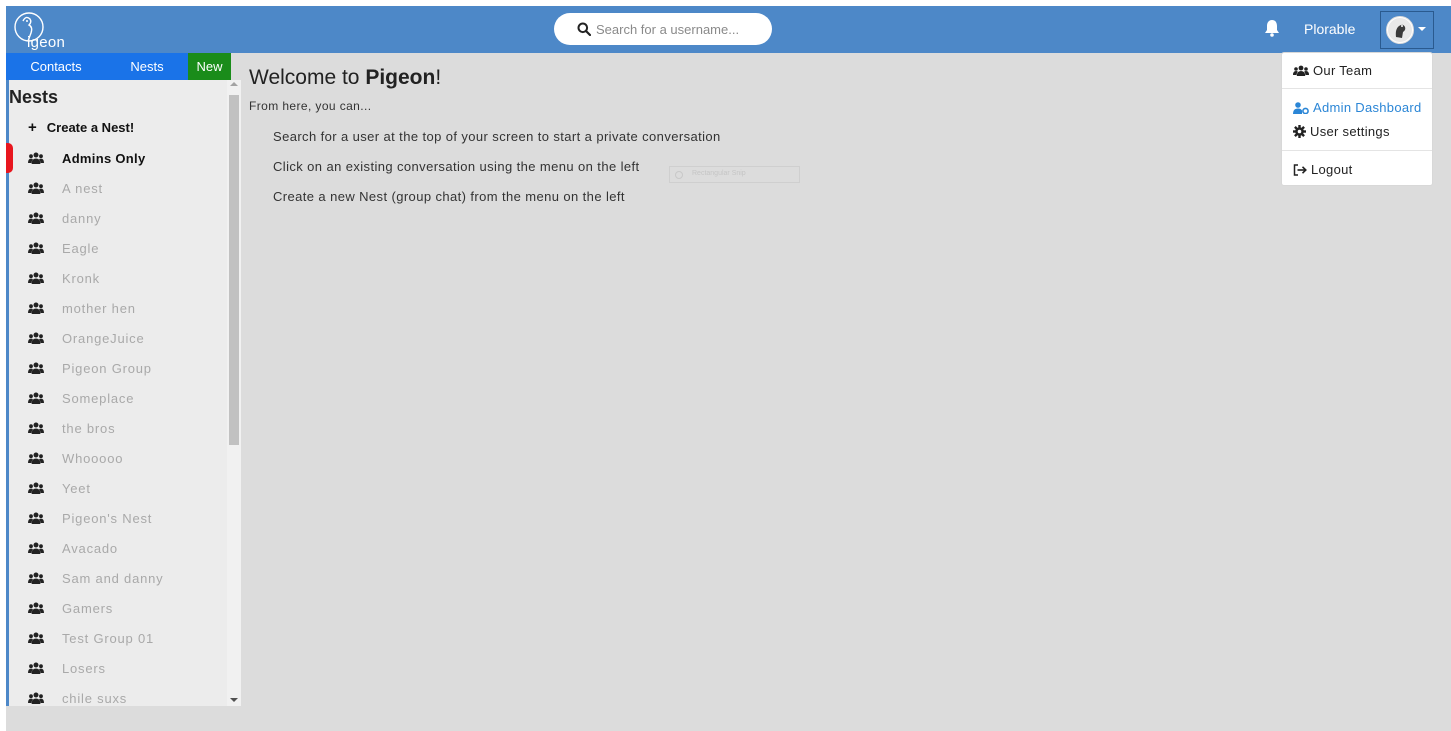  Describe the element at coordinates (234, 84) in the screenshot. I see `scroll-up-arrow-icon` at that location.